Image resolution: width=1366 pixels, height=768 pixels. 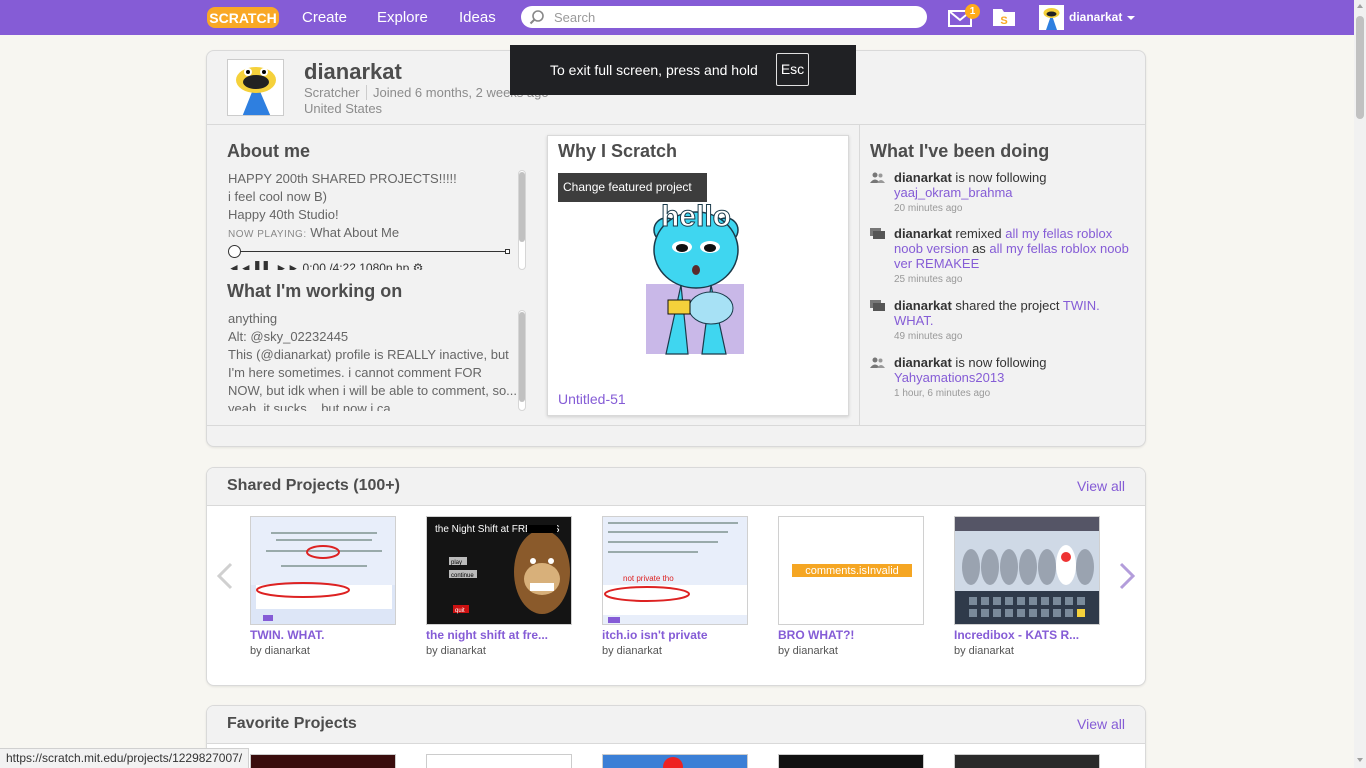 I want to click on working-on-scrollbar, so click(x=522, y=360).